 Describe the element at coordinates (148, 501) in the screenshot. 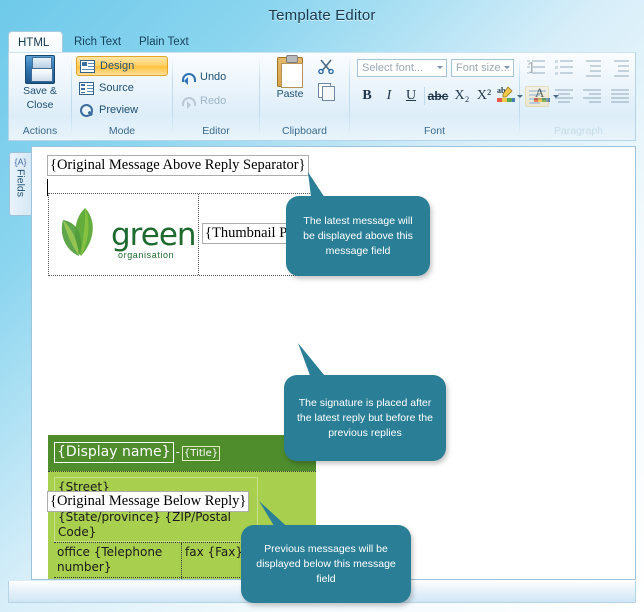

I see `field-original-message-below-reply: {Original Message Below Reply}` at that location.